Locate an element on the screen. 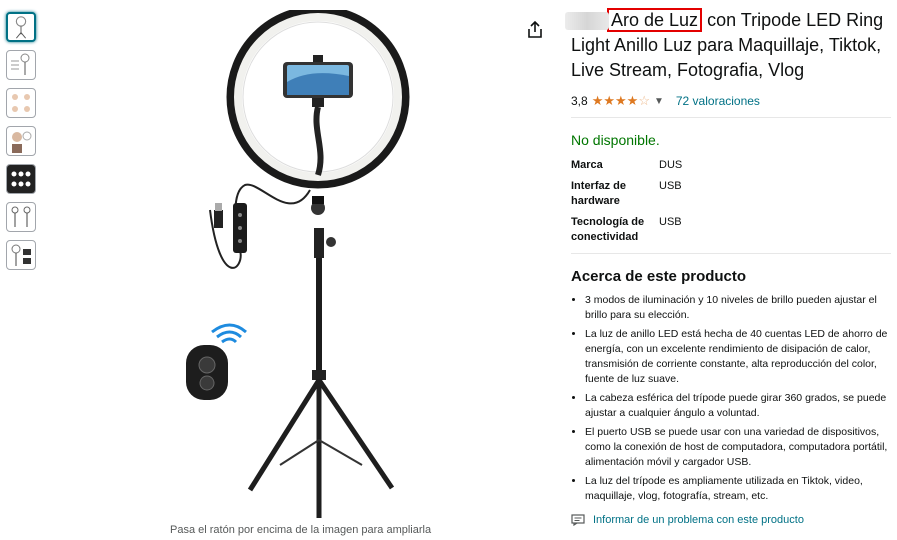  spec-key: Interfaz de hardware is located at coordinates (599, 193).